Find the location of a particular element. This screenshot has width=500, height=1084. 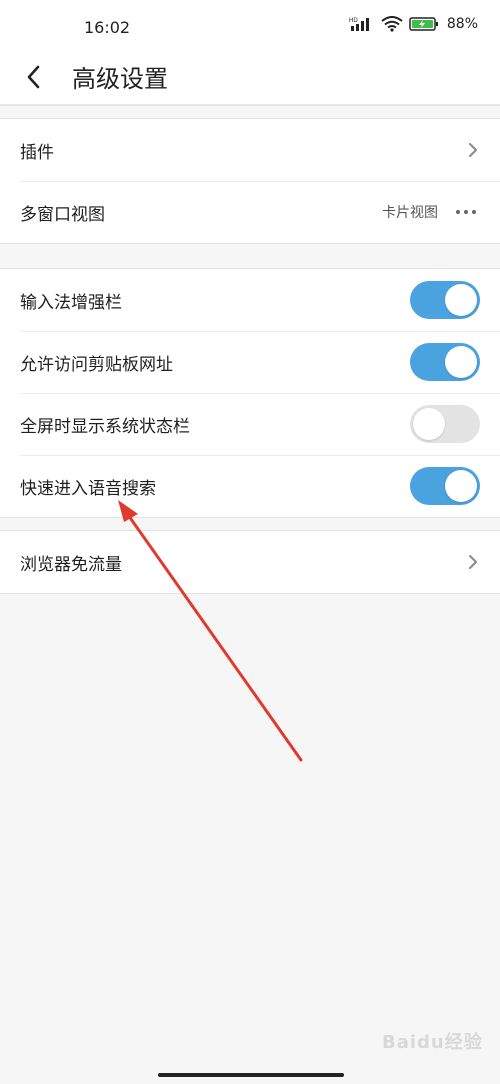

annotation-arrow is located at coordinates (210, 631).